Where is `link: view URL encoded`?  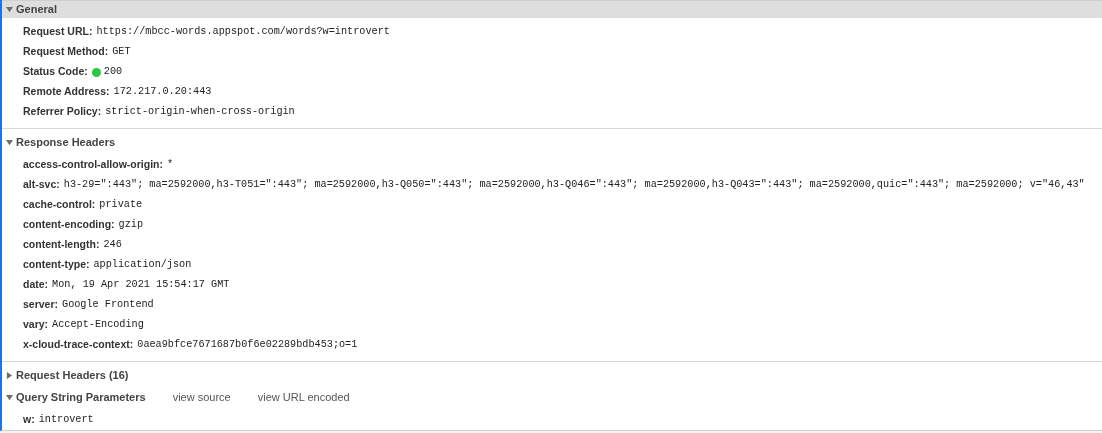
link: view URL encoded is located at coordinates (303, 397).